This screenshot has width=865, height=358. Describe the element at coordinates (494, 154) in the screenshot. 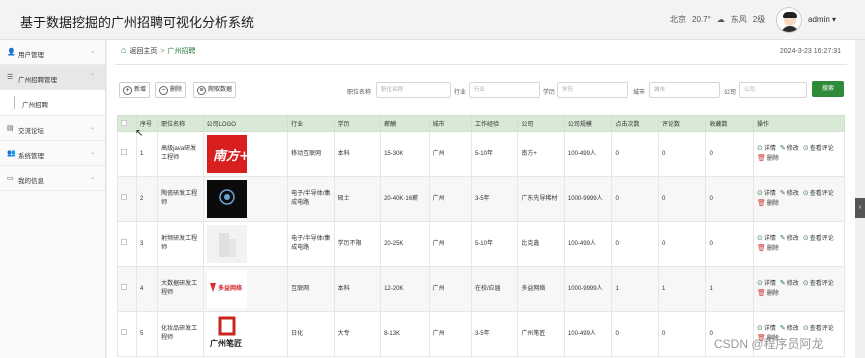

I see `cell-exp: 5-10年` at that location.